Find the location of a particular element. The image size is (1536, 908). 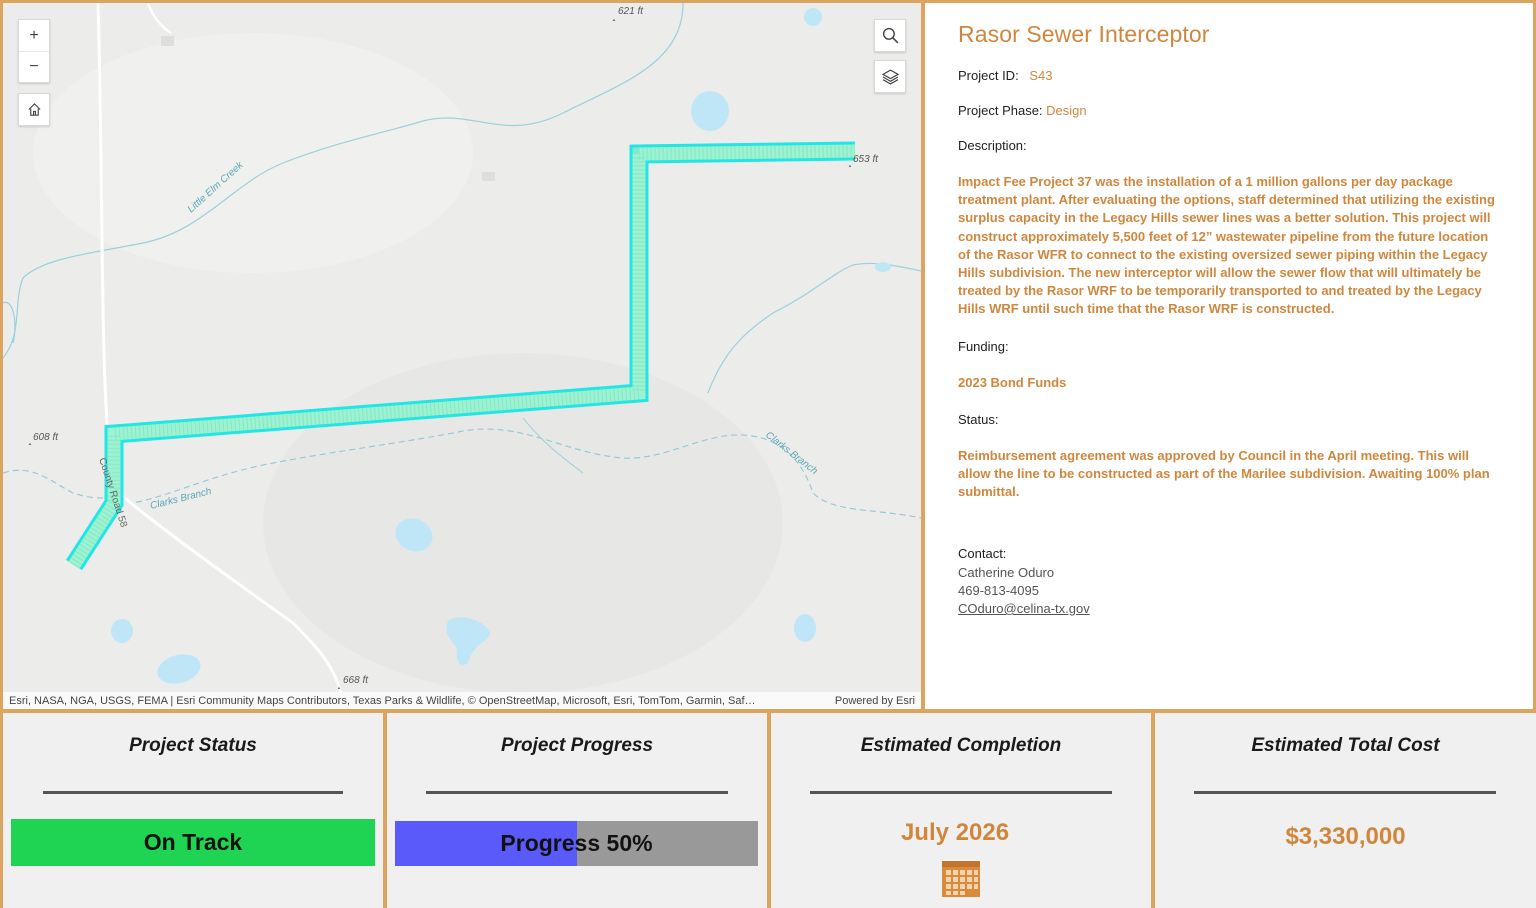

status-label: Status: is located at coordinates (978, 419).